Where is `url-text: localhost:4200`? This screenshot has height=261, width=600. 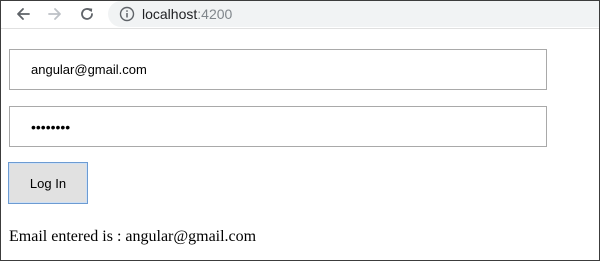
url-text: localhost:4200 is located at coordinates (187, 14).